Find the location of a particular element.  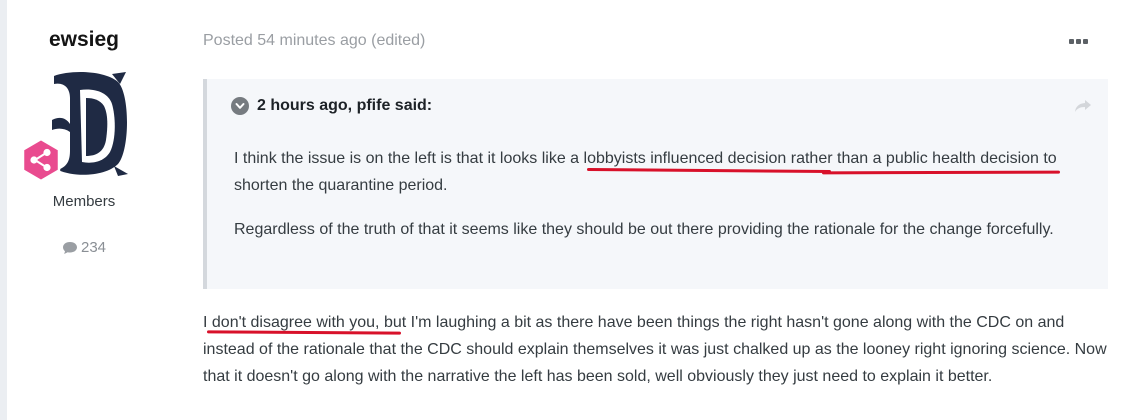

post-count: 234 is located at coordinates (84, 247).